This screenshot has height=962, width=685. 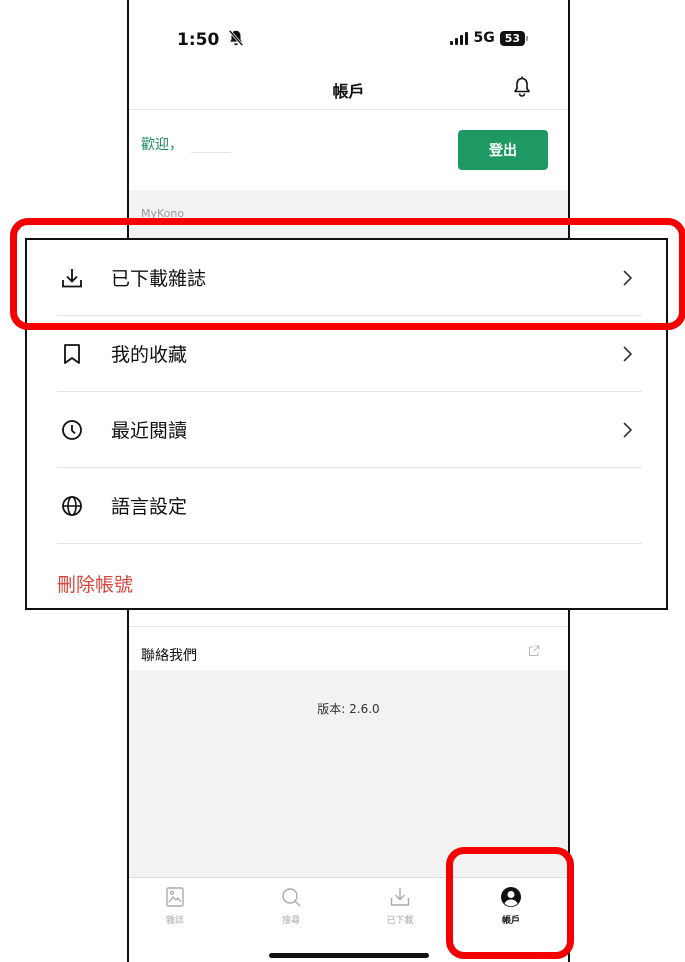 I want to click on silent-mode-icon, so click(x=236, y=38).